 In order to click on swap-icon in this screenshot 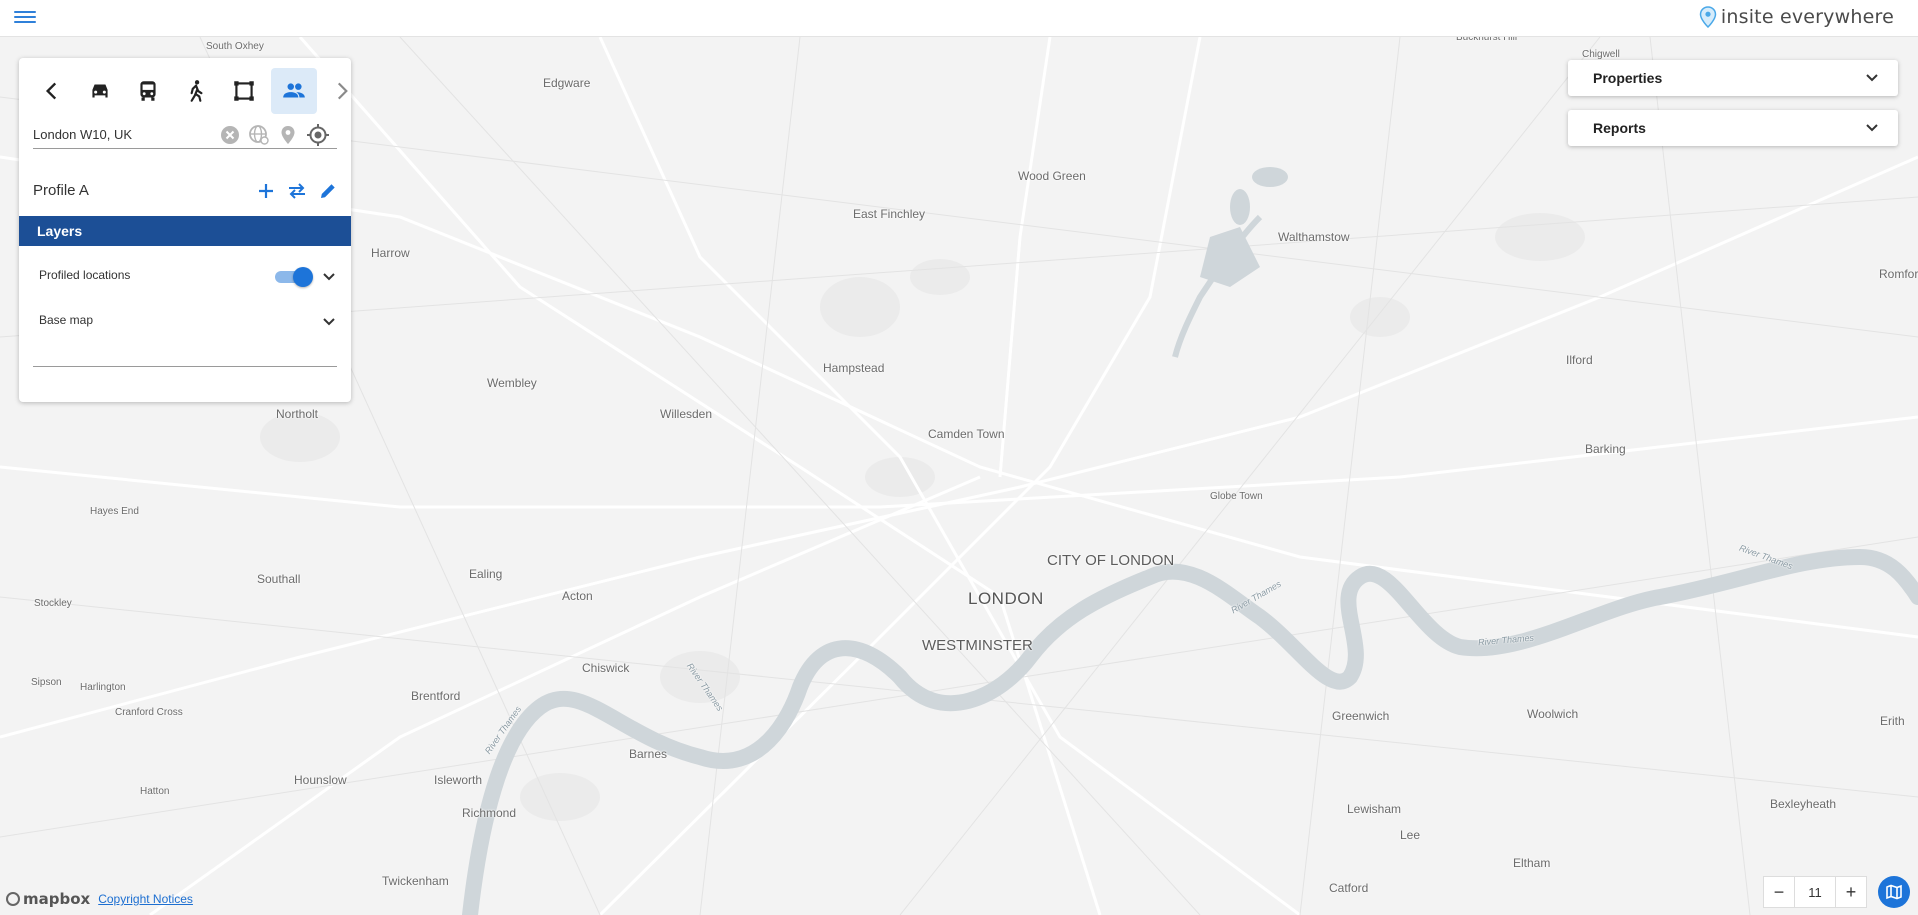, I will do `click(297, 191)`.